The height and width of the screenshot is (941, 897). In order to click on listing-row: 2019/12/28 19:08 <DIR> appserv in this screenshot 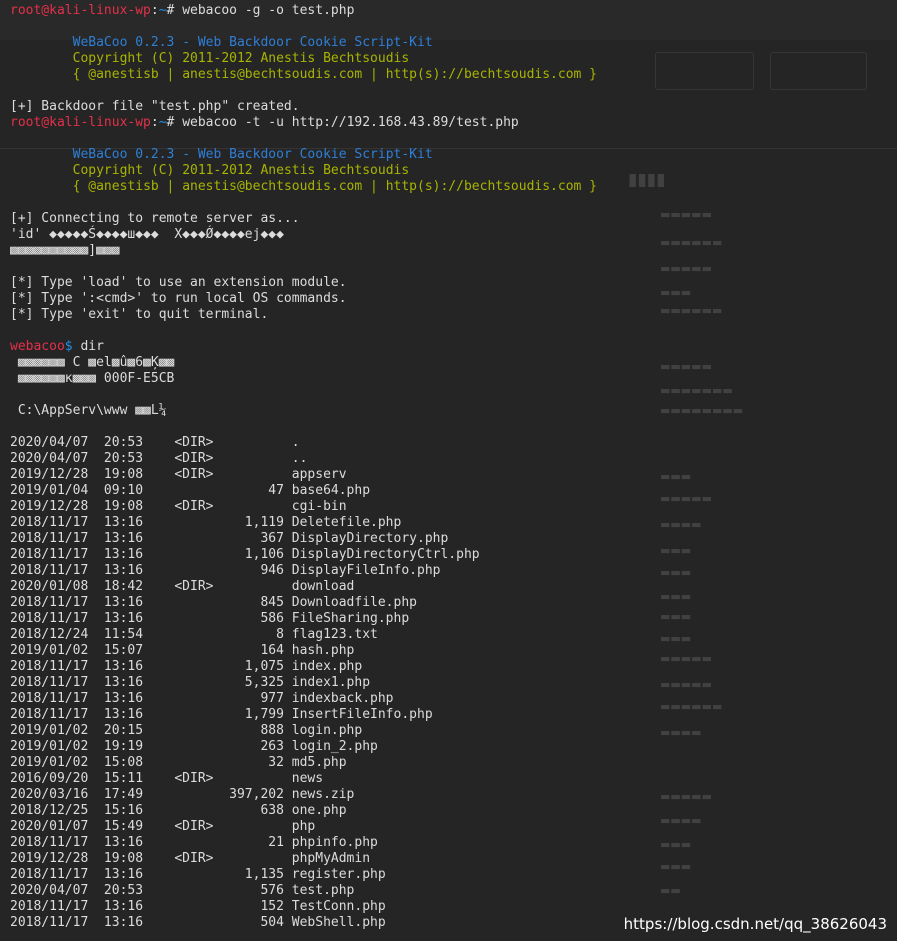, I will do `click(178, 474)`.